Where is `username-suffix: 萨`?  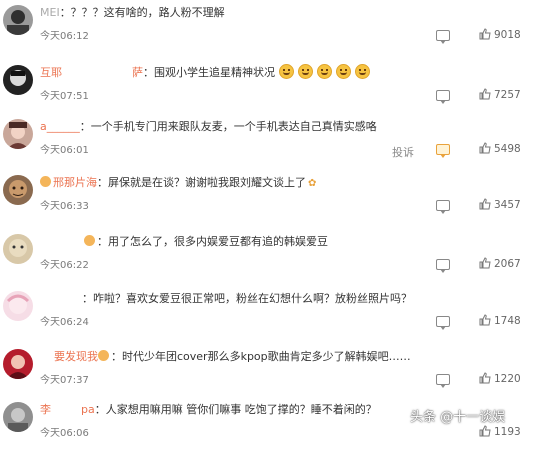
username-suffix: 萨 is located at coordinates (137, 72).